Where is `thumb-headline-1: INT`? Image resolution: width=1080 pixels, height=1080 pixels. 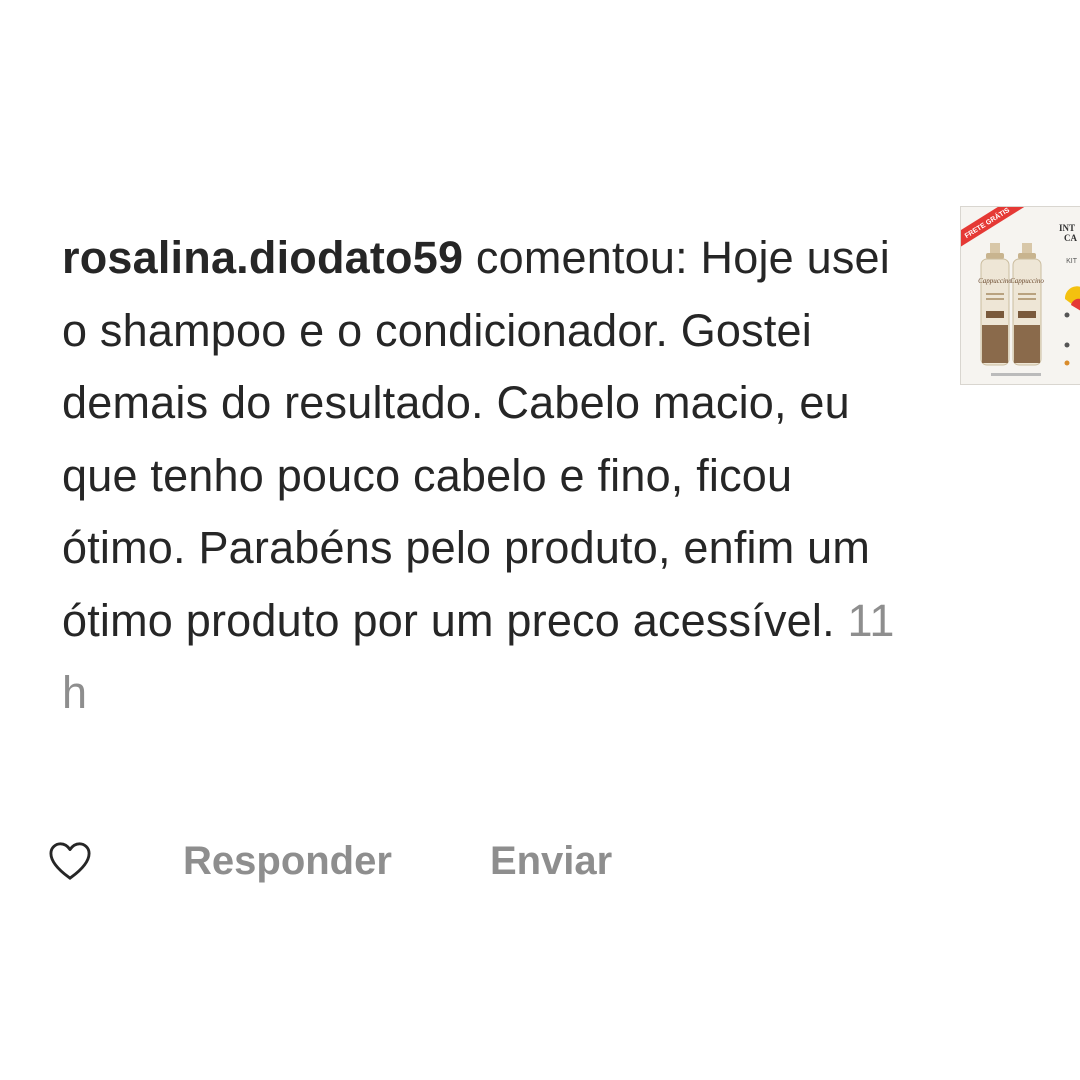 thumb-headline-1: INT is located at coordinates (1067, 228).